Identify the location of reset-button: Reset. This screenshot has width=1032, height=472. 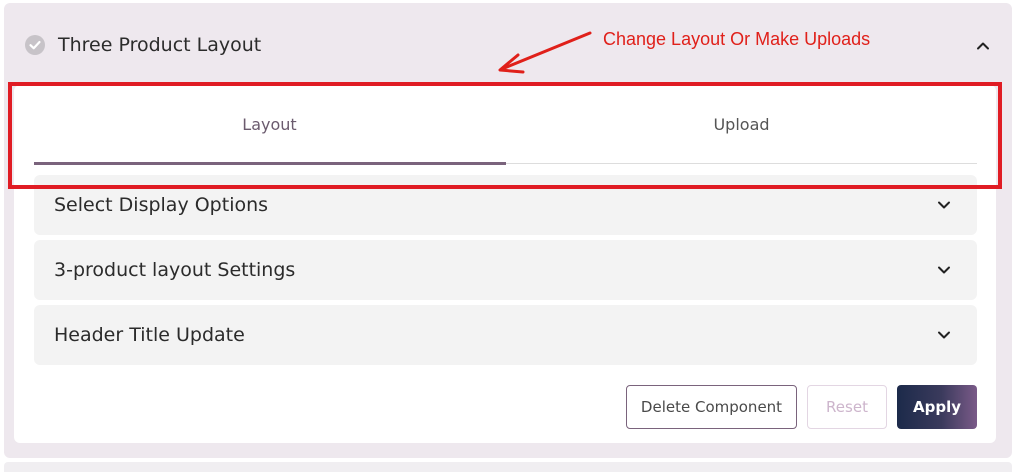
(847, 407).